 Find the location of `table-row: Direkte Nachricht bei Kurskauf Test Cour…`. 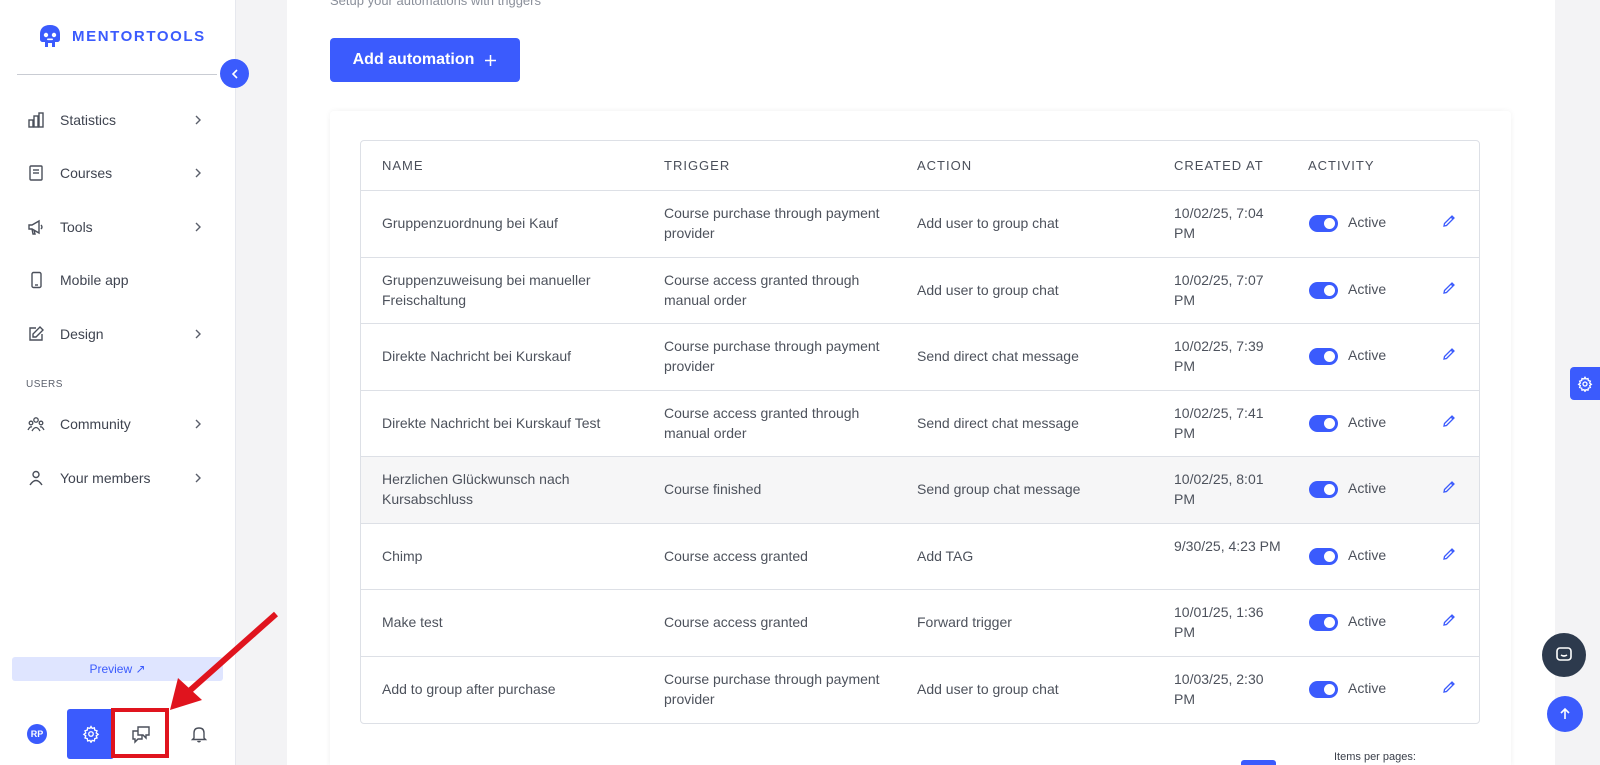

table-row: Direkte Nachricht bei Kurskauf Test Cour… is located at coordinates (920, 424).